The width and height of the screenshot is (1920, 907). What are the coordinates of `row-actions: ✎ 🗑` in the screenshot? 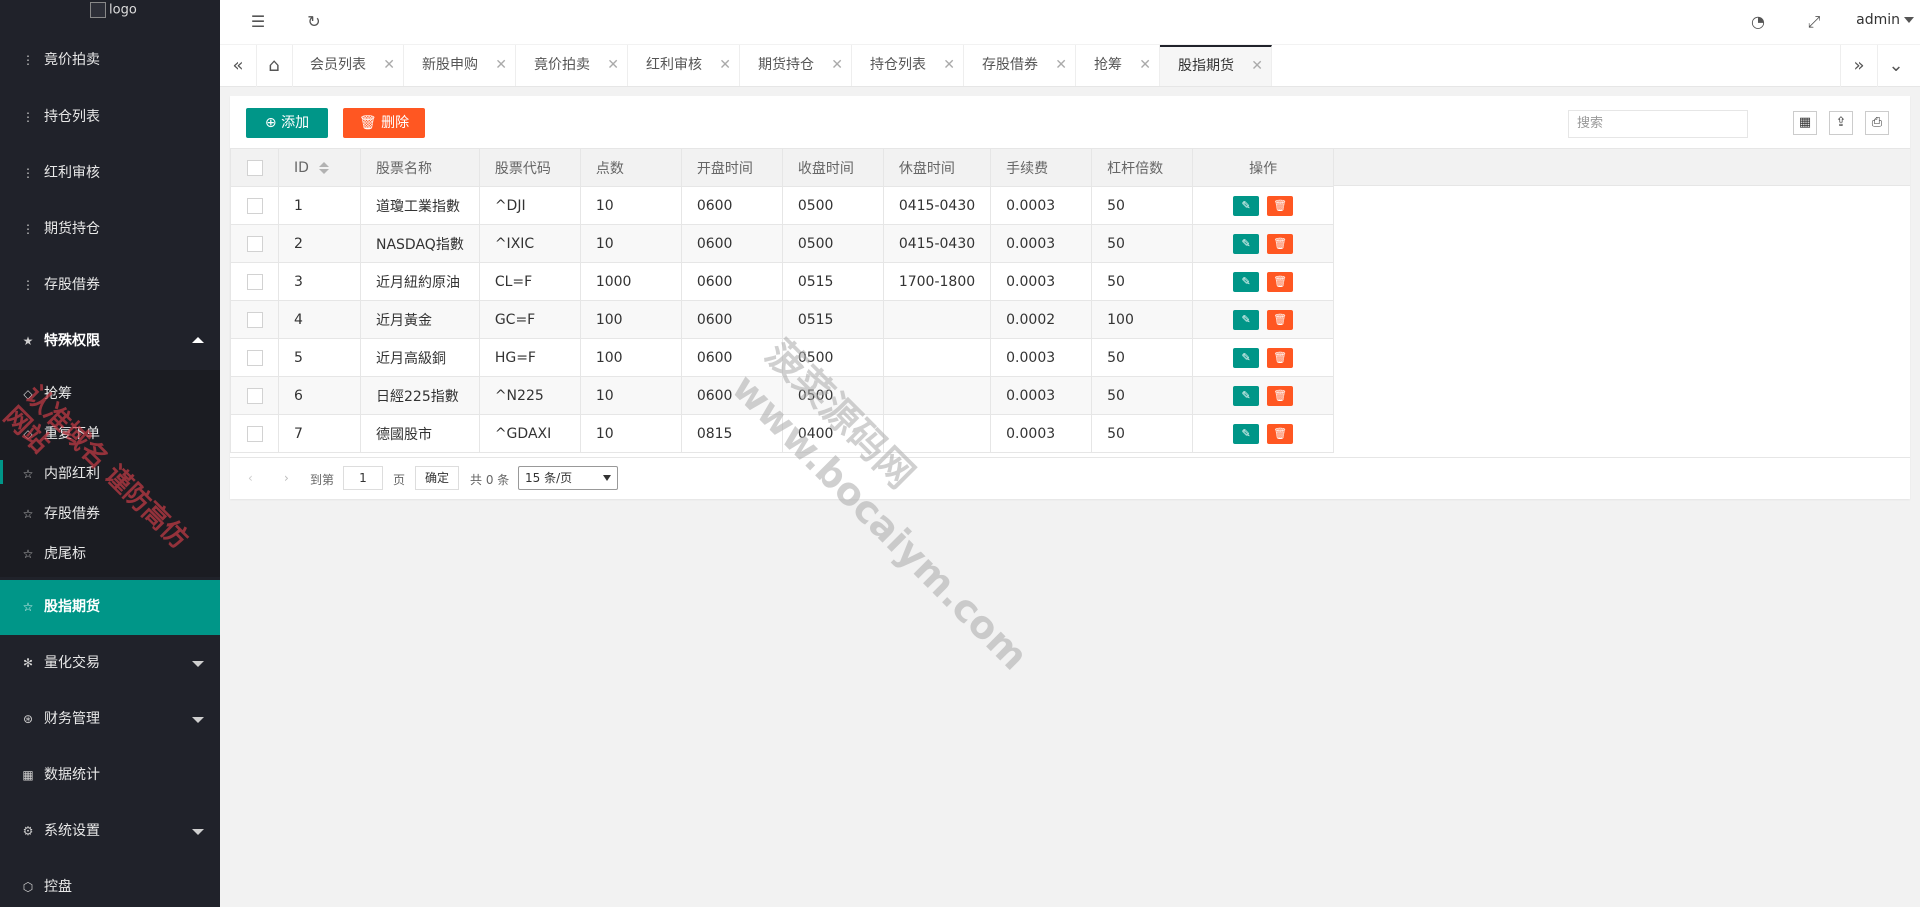 It's located at (1263, 395).